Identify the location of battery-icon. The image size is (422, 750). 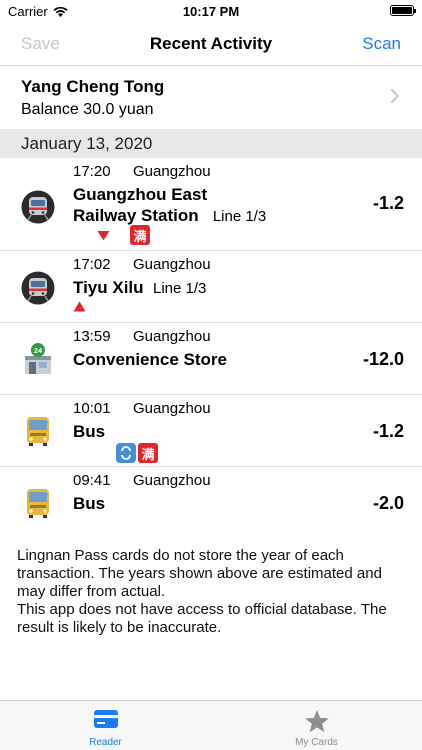
(403, 10).